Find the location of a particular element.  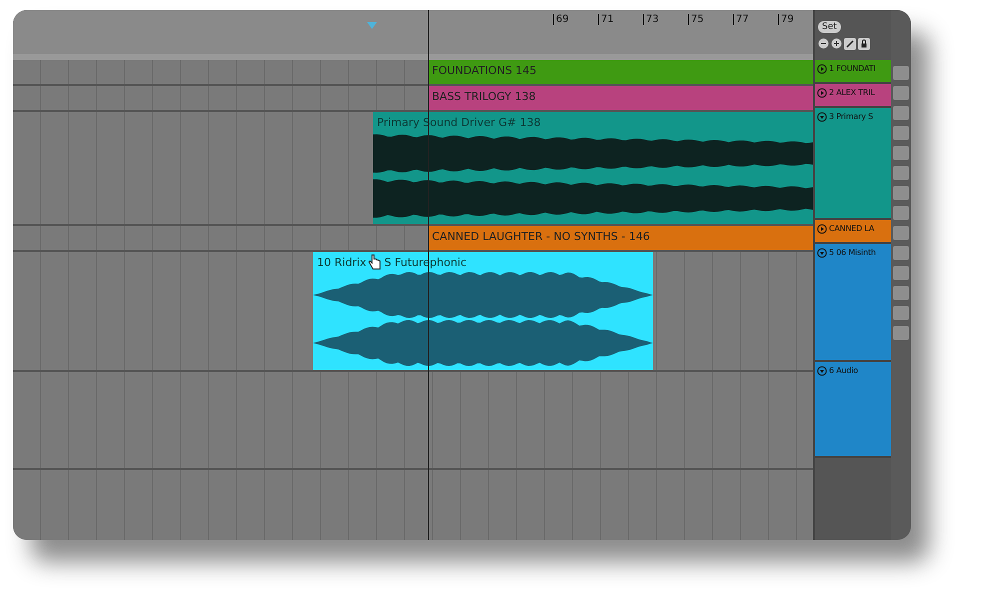

clip-title: BASS TRILOGY 138 is located at coordinates (484, 96).